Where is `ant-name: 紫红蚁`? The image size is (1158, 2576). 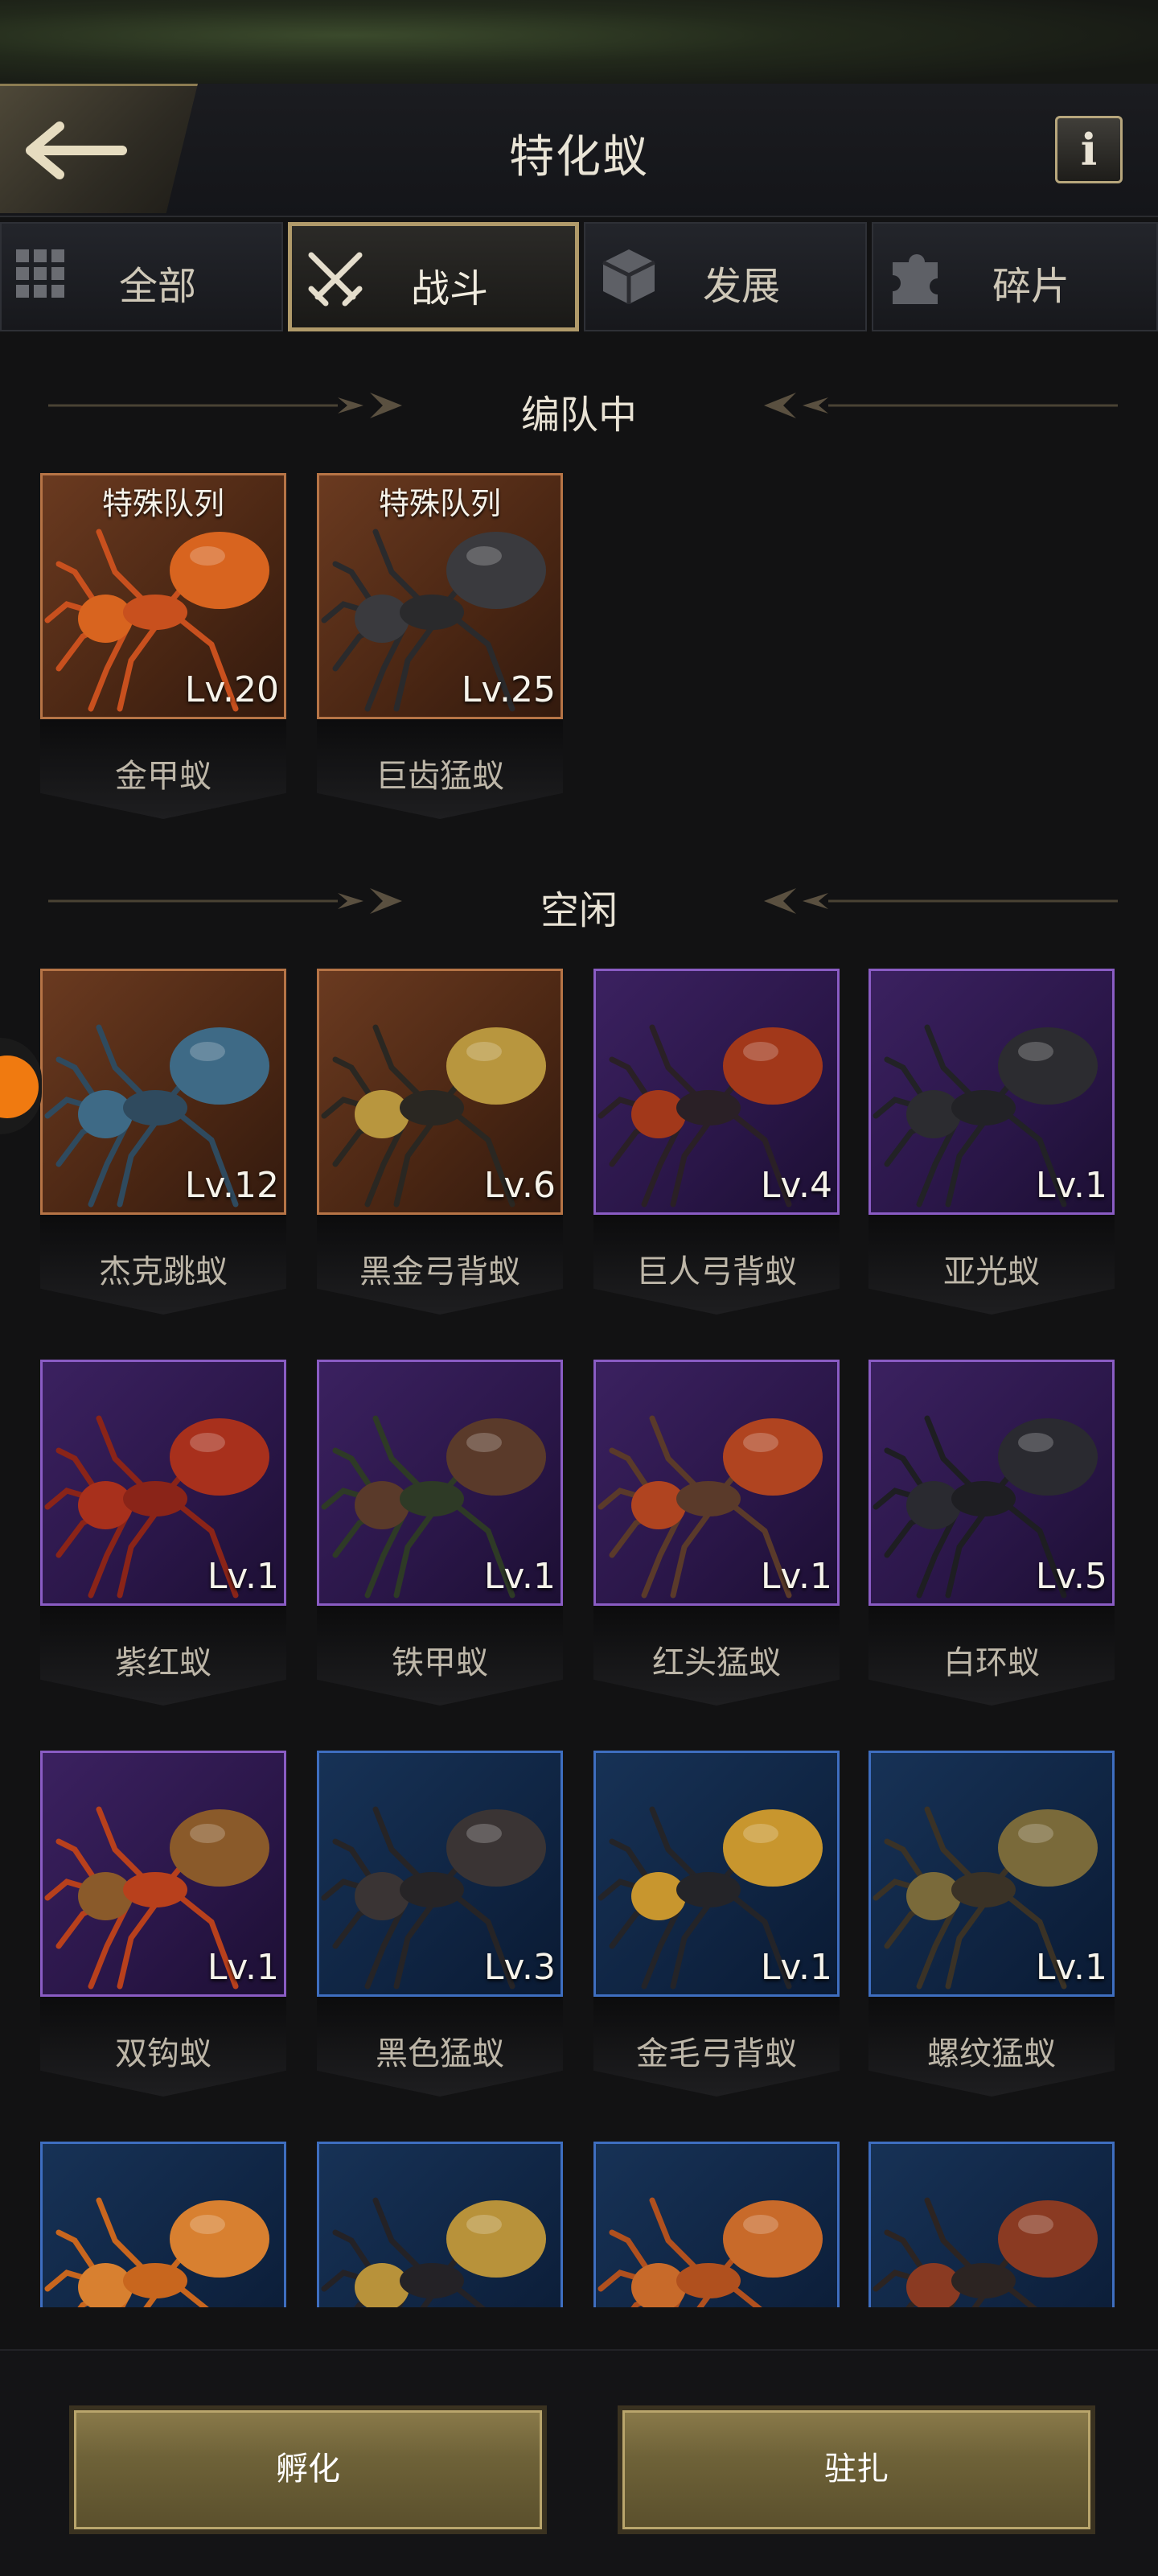 ant-name: 紫红蚁 is located at coordinates (163, 1662).